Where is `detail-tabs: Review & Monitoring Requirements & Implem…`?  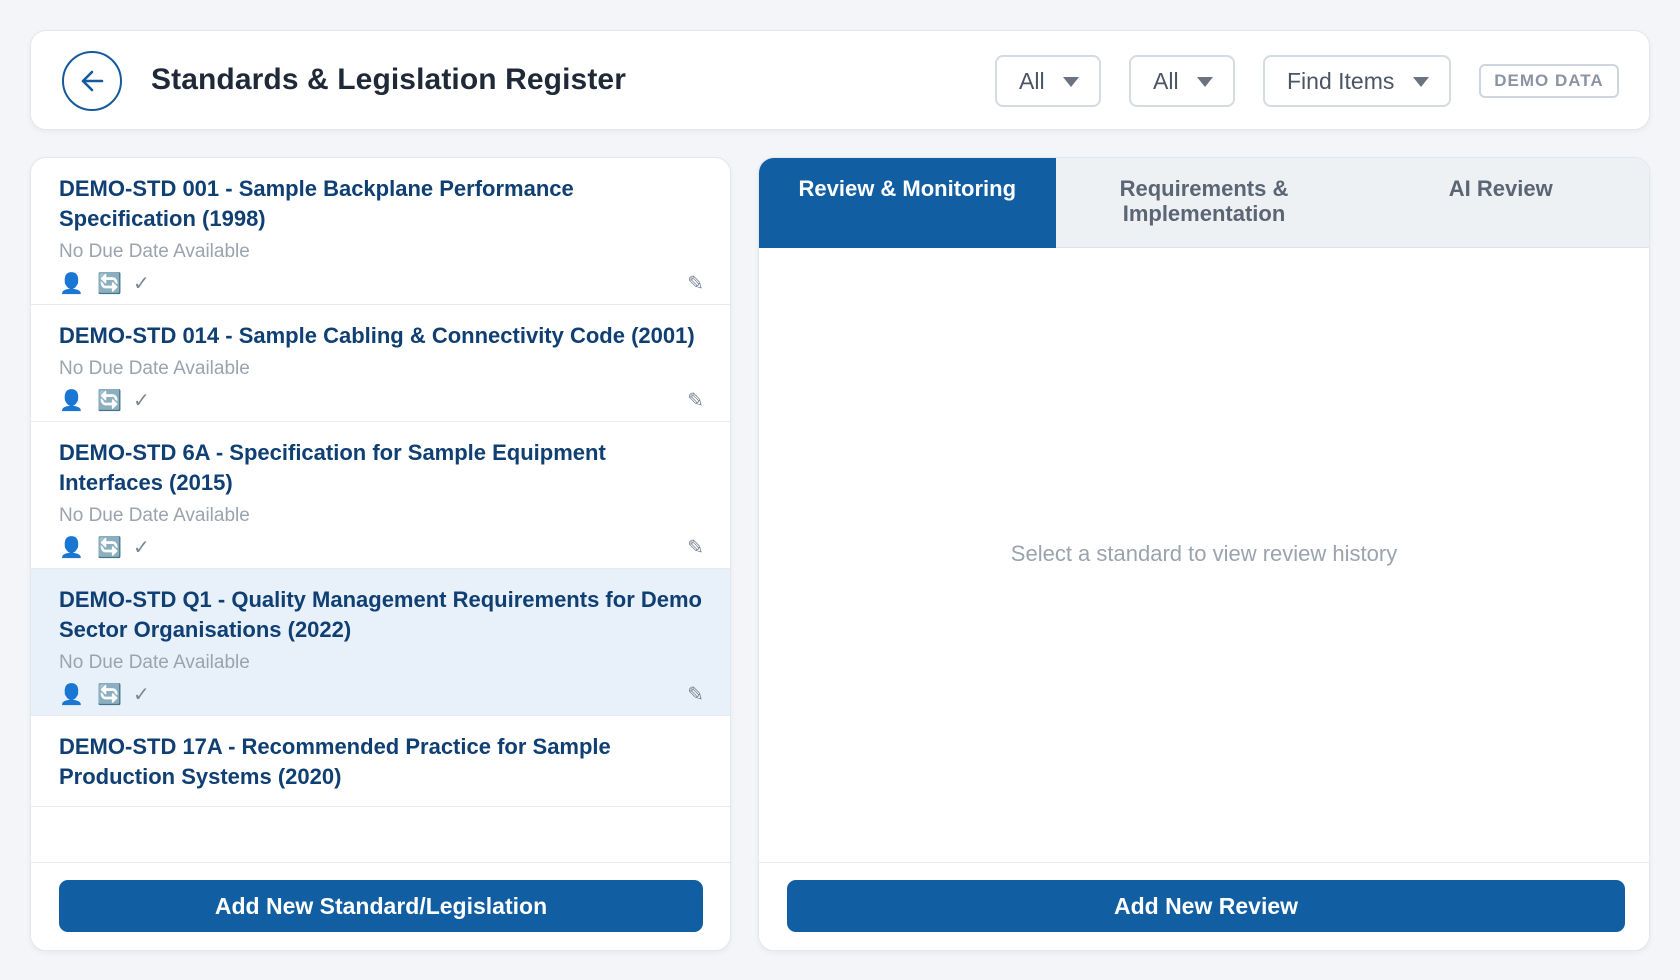 detail-tabs: Review & Monitoring Requirements & Implem… is located at coordinates (1204, 203).